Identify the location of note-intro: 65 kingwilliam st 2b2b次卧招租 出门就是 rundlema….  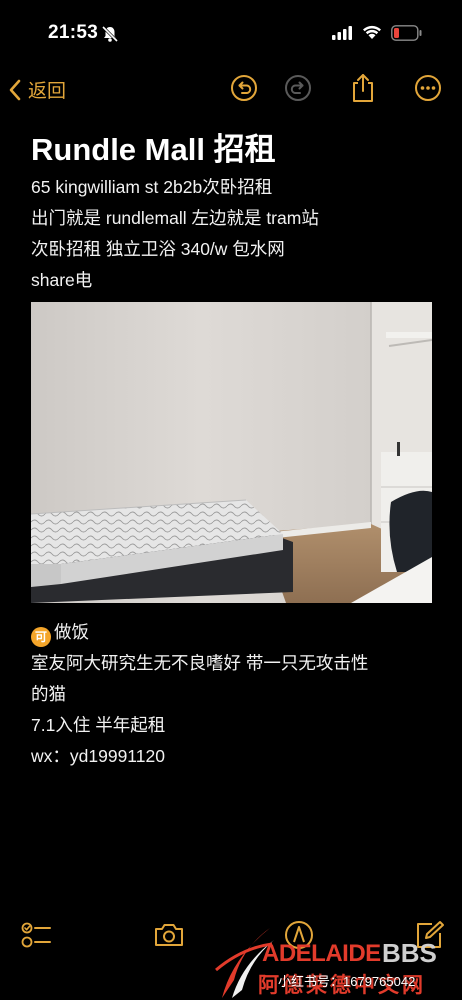
(236, 234).